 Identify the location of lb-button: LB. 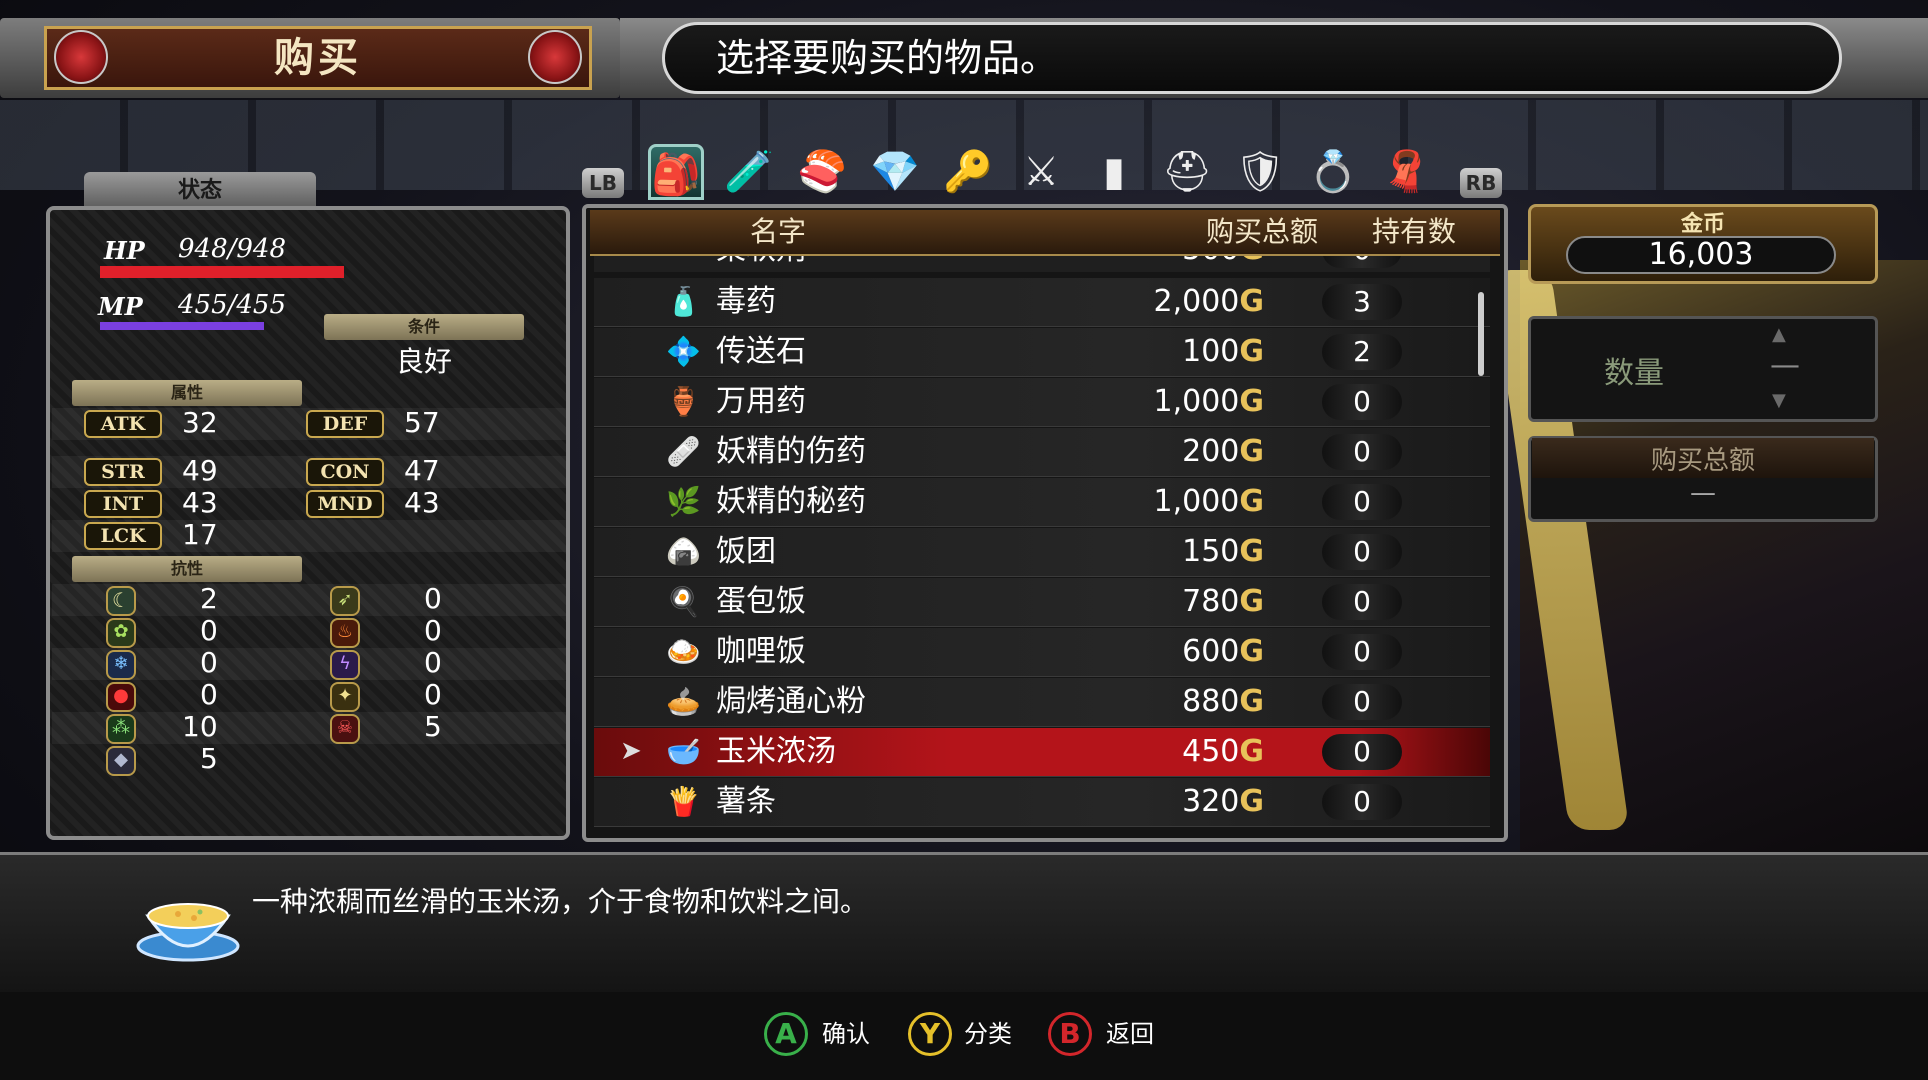
(603, 183).